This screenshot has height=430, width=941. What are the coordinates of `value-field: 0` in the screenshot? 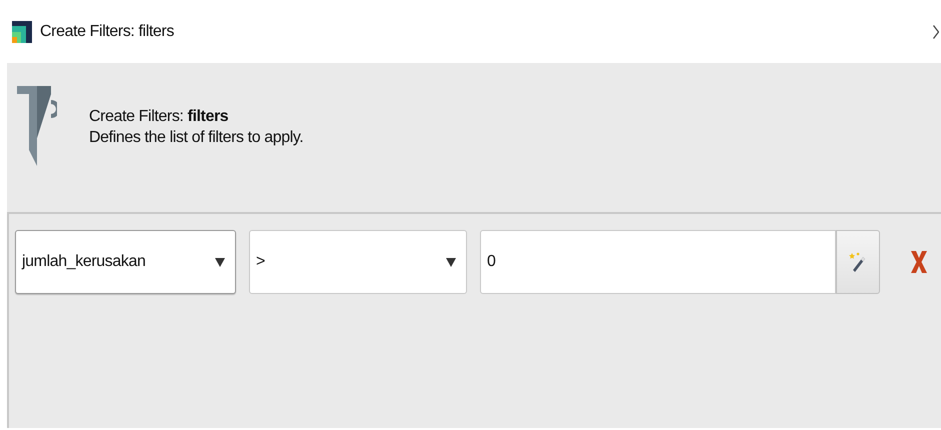 It's located at (658, 262).